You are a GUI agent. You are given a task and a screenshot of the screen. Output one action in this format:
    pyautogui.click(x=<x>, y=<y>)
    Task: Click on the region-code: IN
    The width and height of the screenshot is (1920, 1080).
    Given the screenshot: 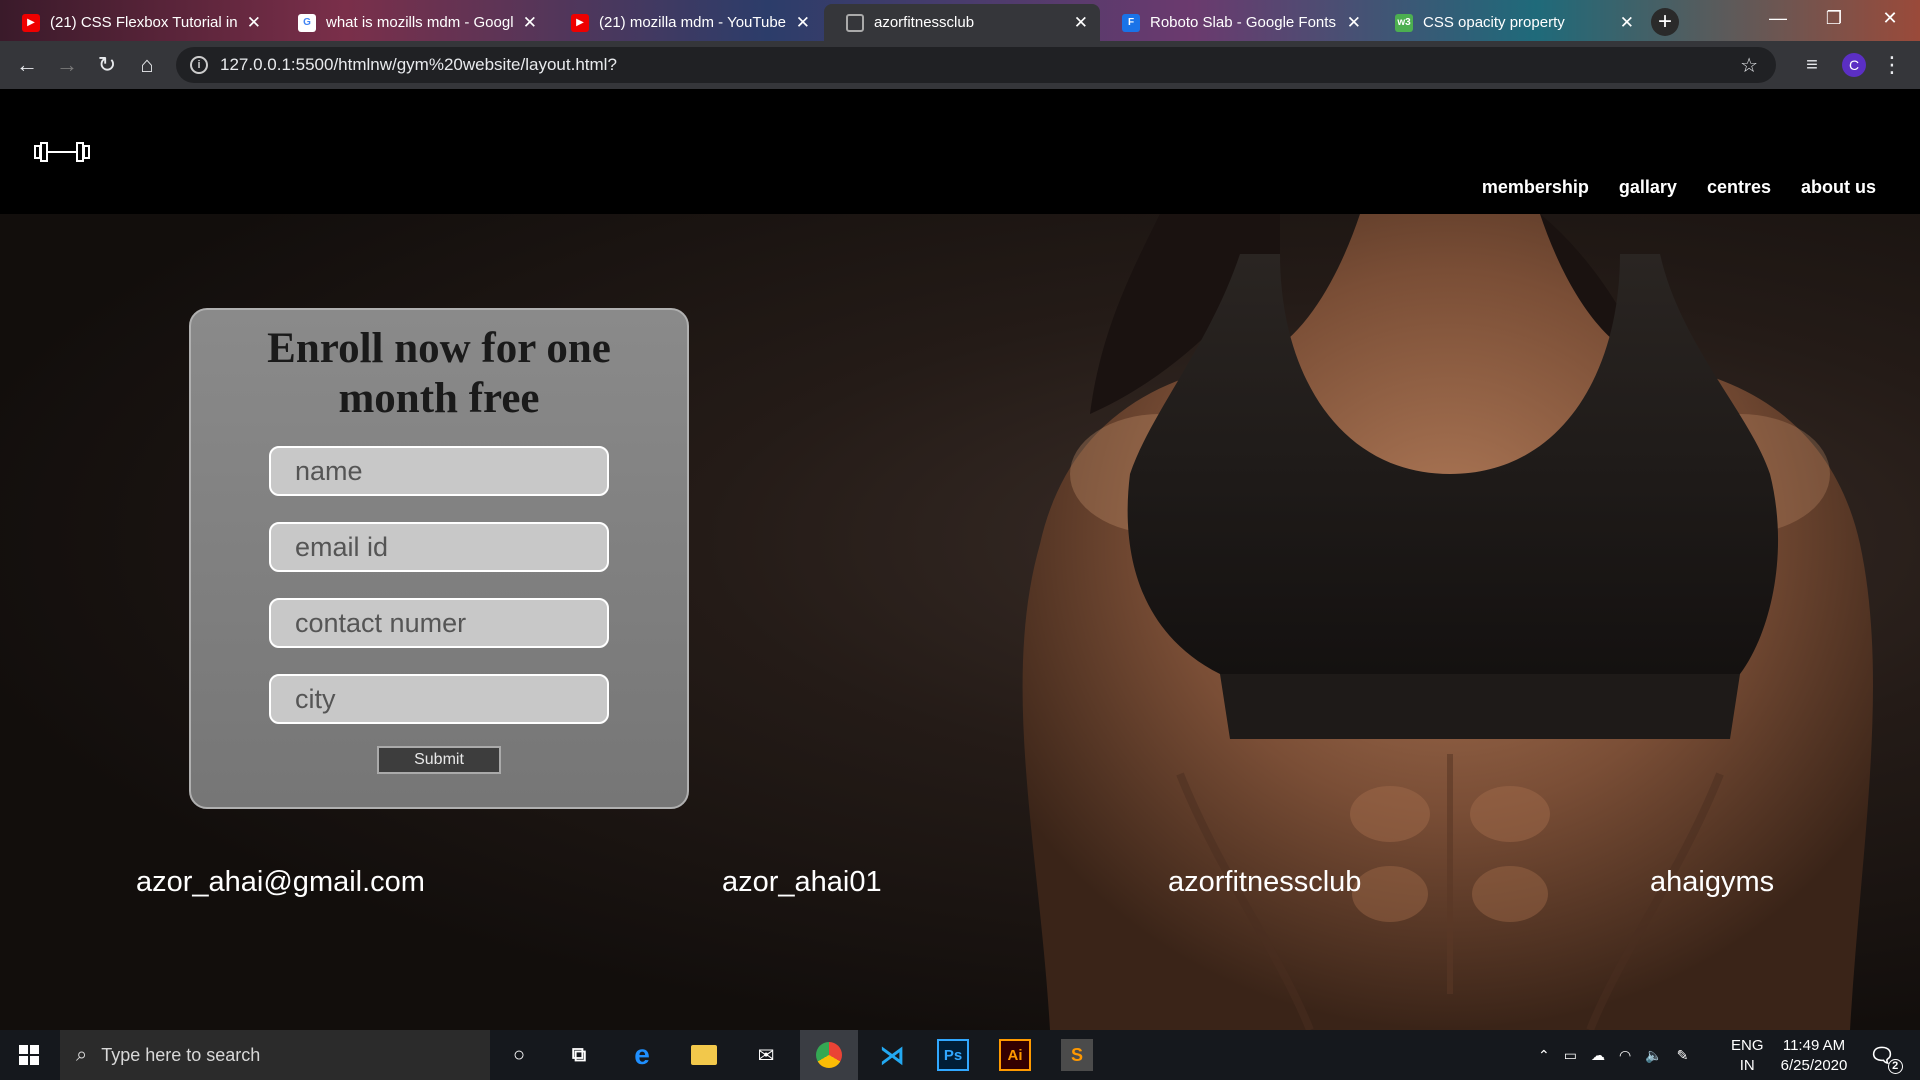 What is the action you would take?
    pyautogui.click(x=1747, y=1065)
    